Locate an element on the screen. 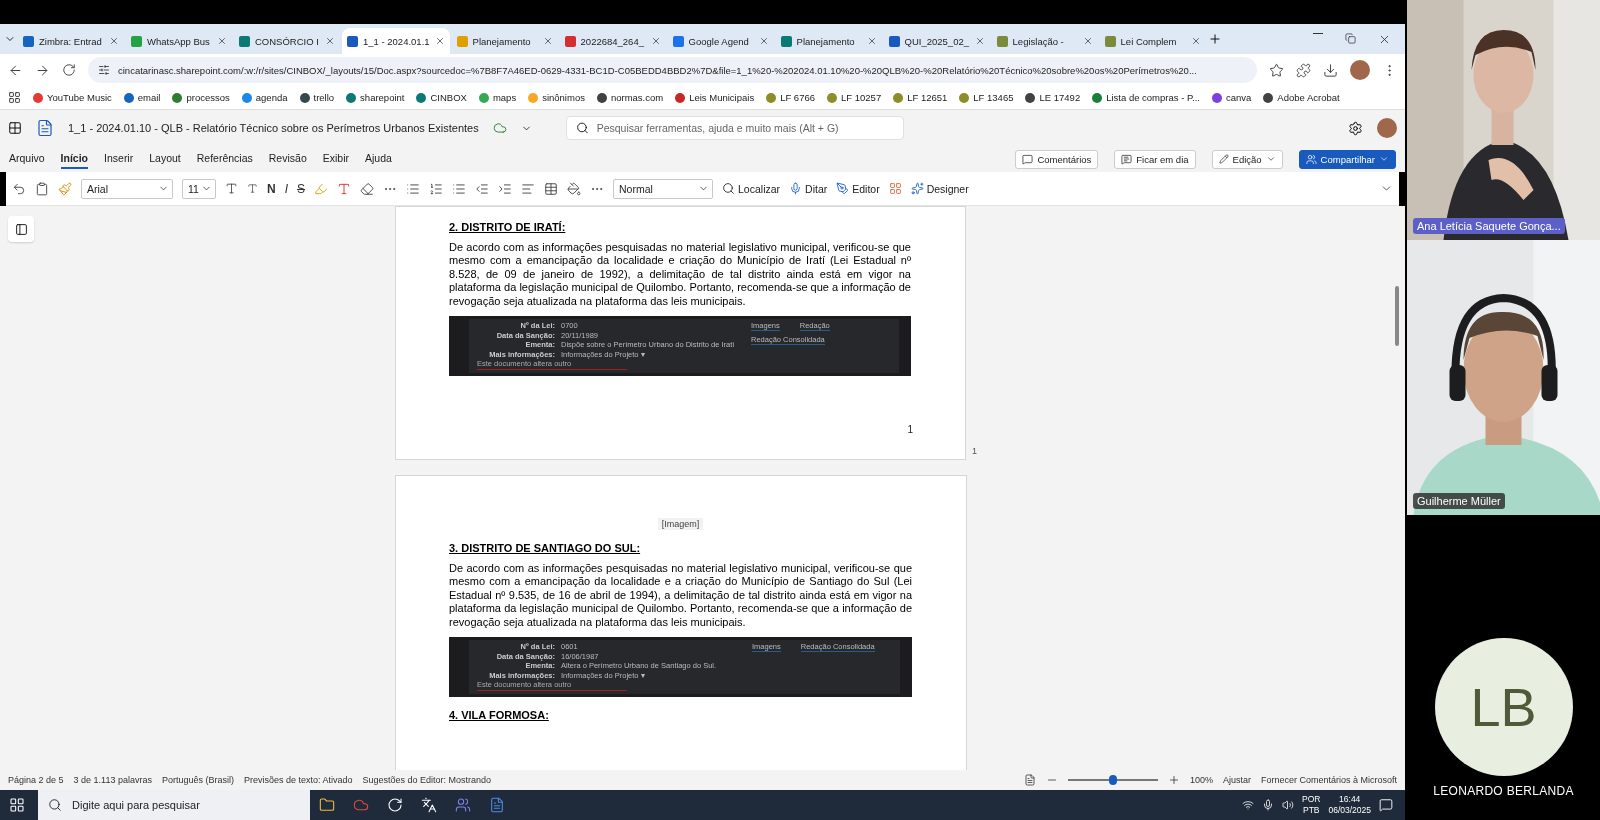 The width and height of the screenshot is (1600, 820). bookmark-link: CINBOX is located at coordinates (448, 97).